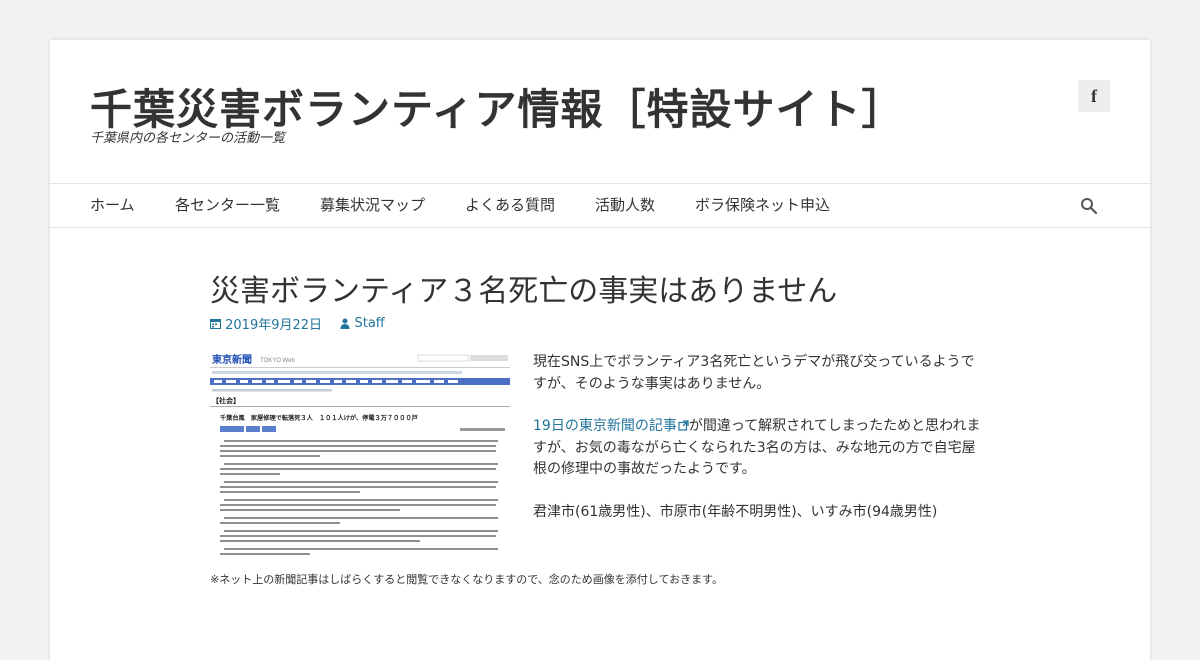 The width and height of the screenshot is (1200, 660). What do you see at coordinates (345, 323) in the screenshot?
I see `user-icon` at bounding box center [345, 323].